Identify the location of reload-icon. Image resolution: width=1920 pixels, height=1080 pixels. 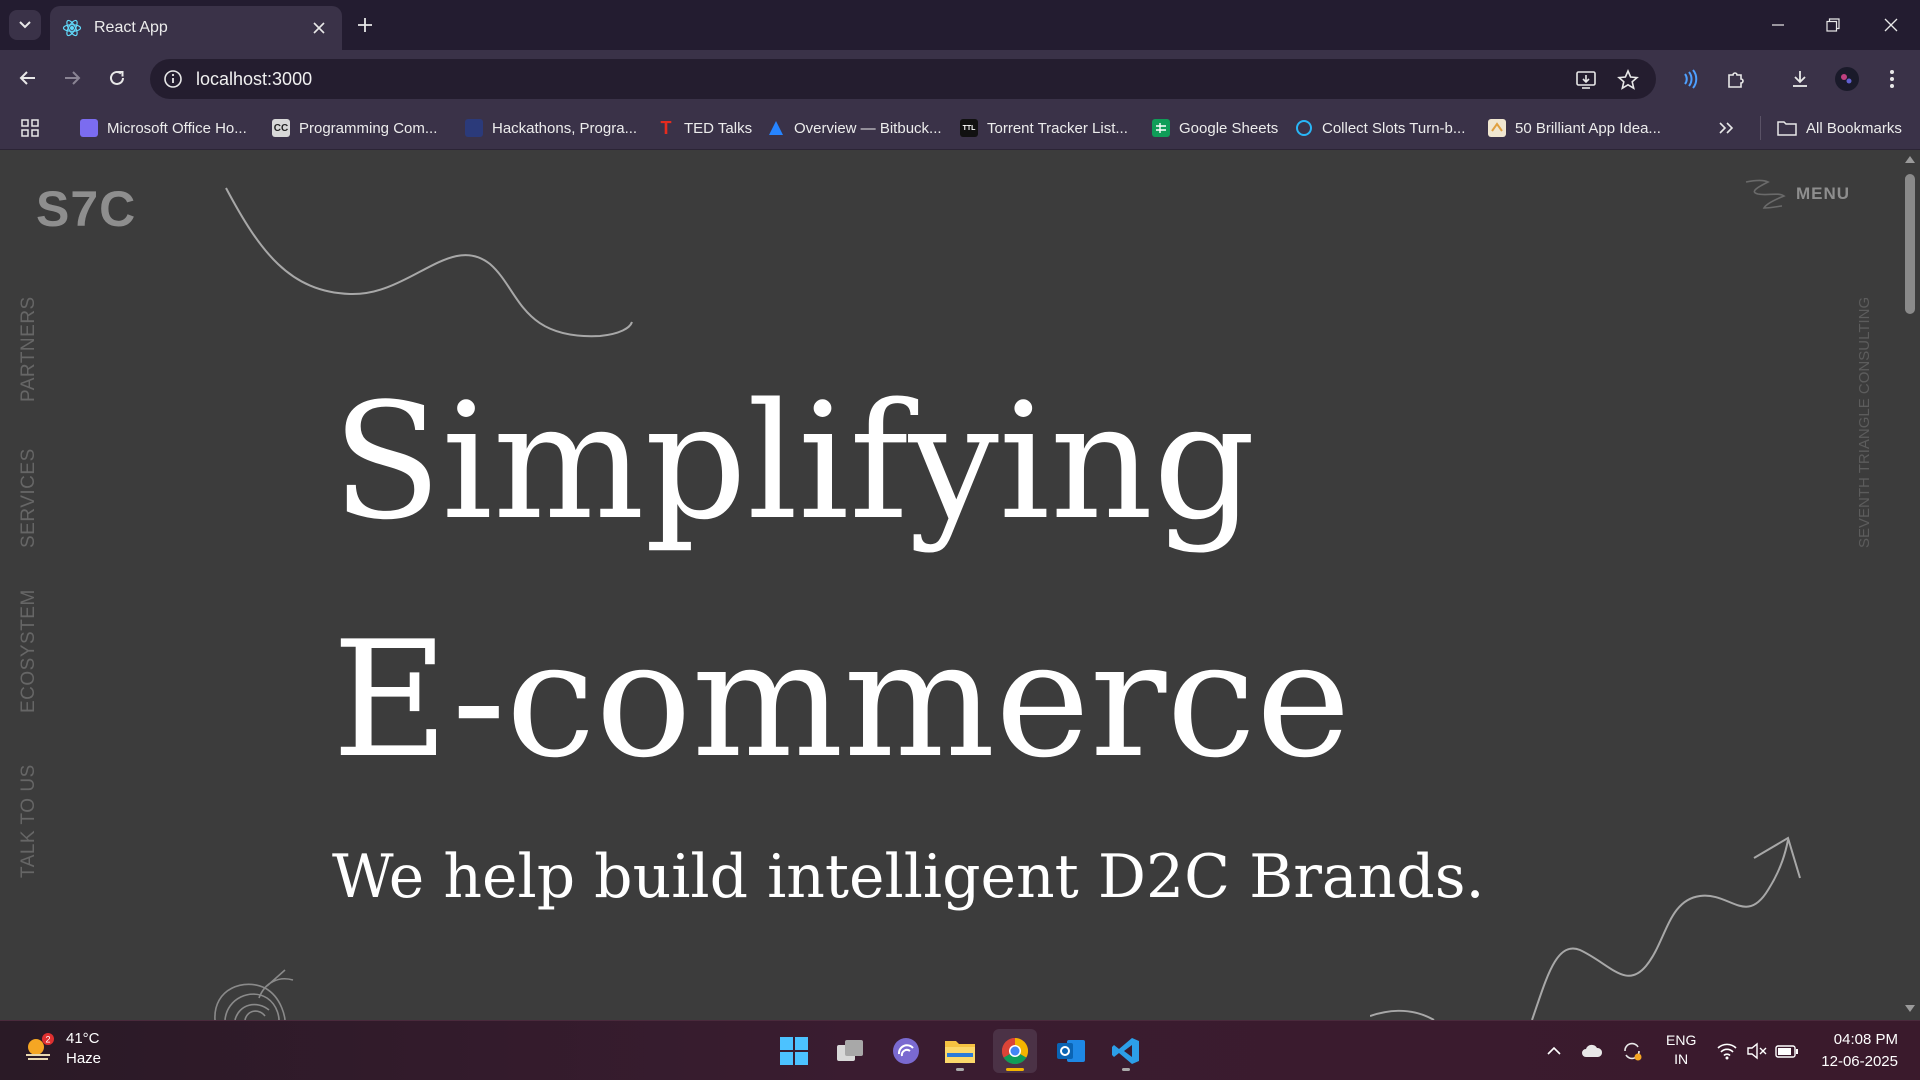
(117, 77).